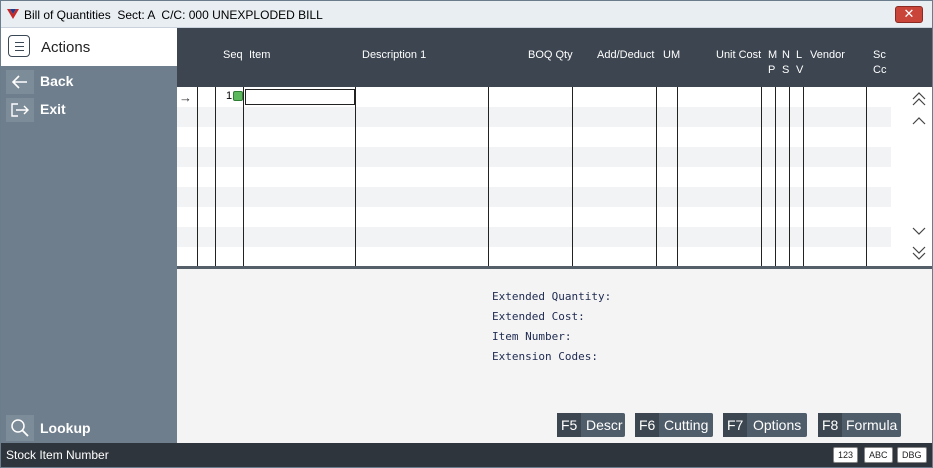 The image size is (933, 468). What do you see at coordinates (786, 55) in the screenshot?
I see `column-header-ns-top: N` at bounding box center [786, 55].